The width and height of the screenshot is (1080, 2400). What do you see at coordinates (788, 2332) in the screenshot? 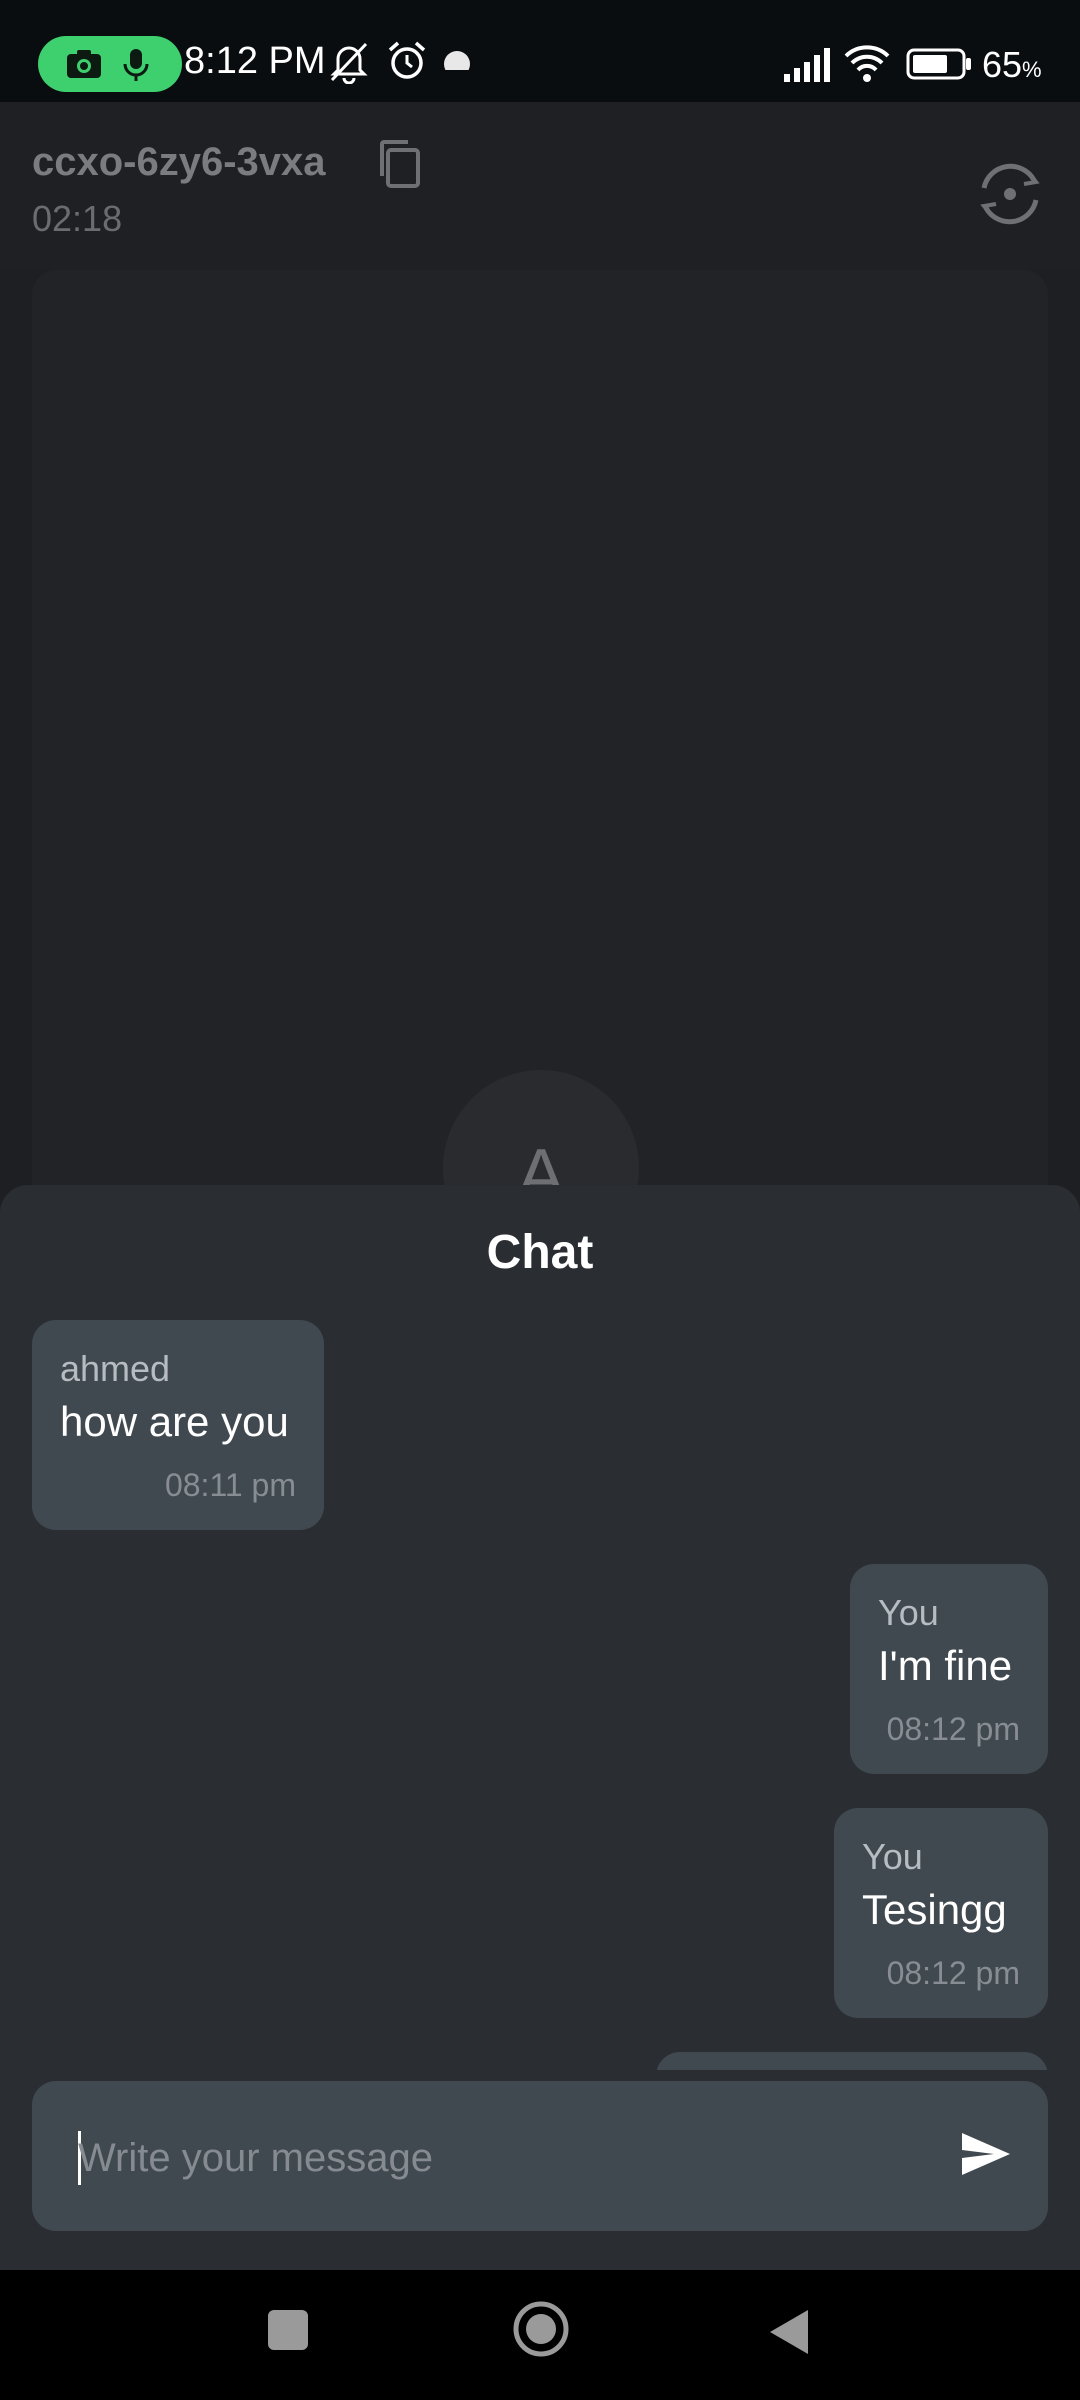
I see `back-button` at bounding box center [788, 2332].